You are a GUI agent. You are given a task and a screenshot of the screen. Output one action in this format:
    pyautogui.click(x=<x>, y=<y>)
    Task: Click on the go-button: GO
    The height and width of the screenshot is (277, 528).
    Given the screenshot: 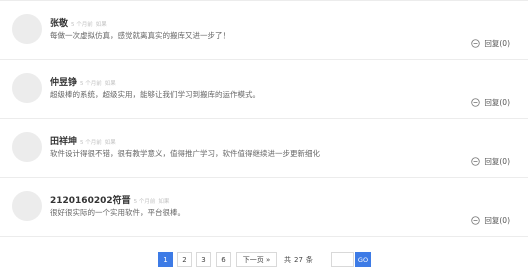 What is the action you would take?
    pyautogui.click(x=363, y=259)
    